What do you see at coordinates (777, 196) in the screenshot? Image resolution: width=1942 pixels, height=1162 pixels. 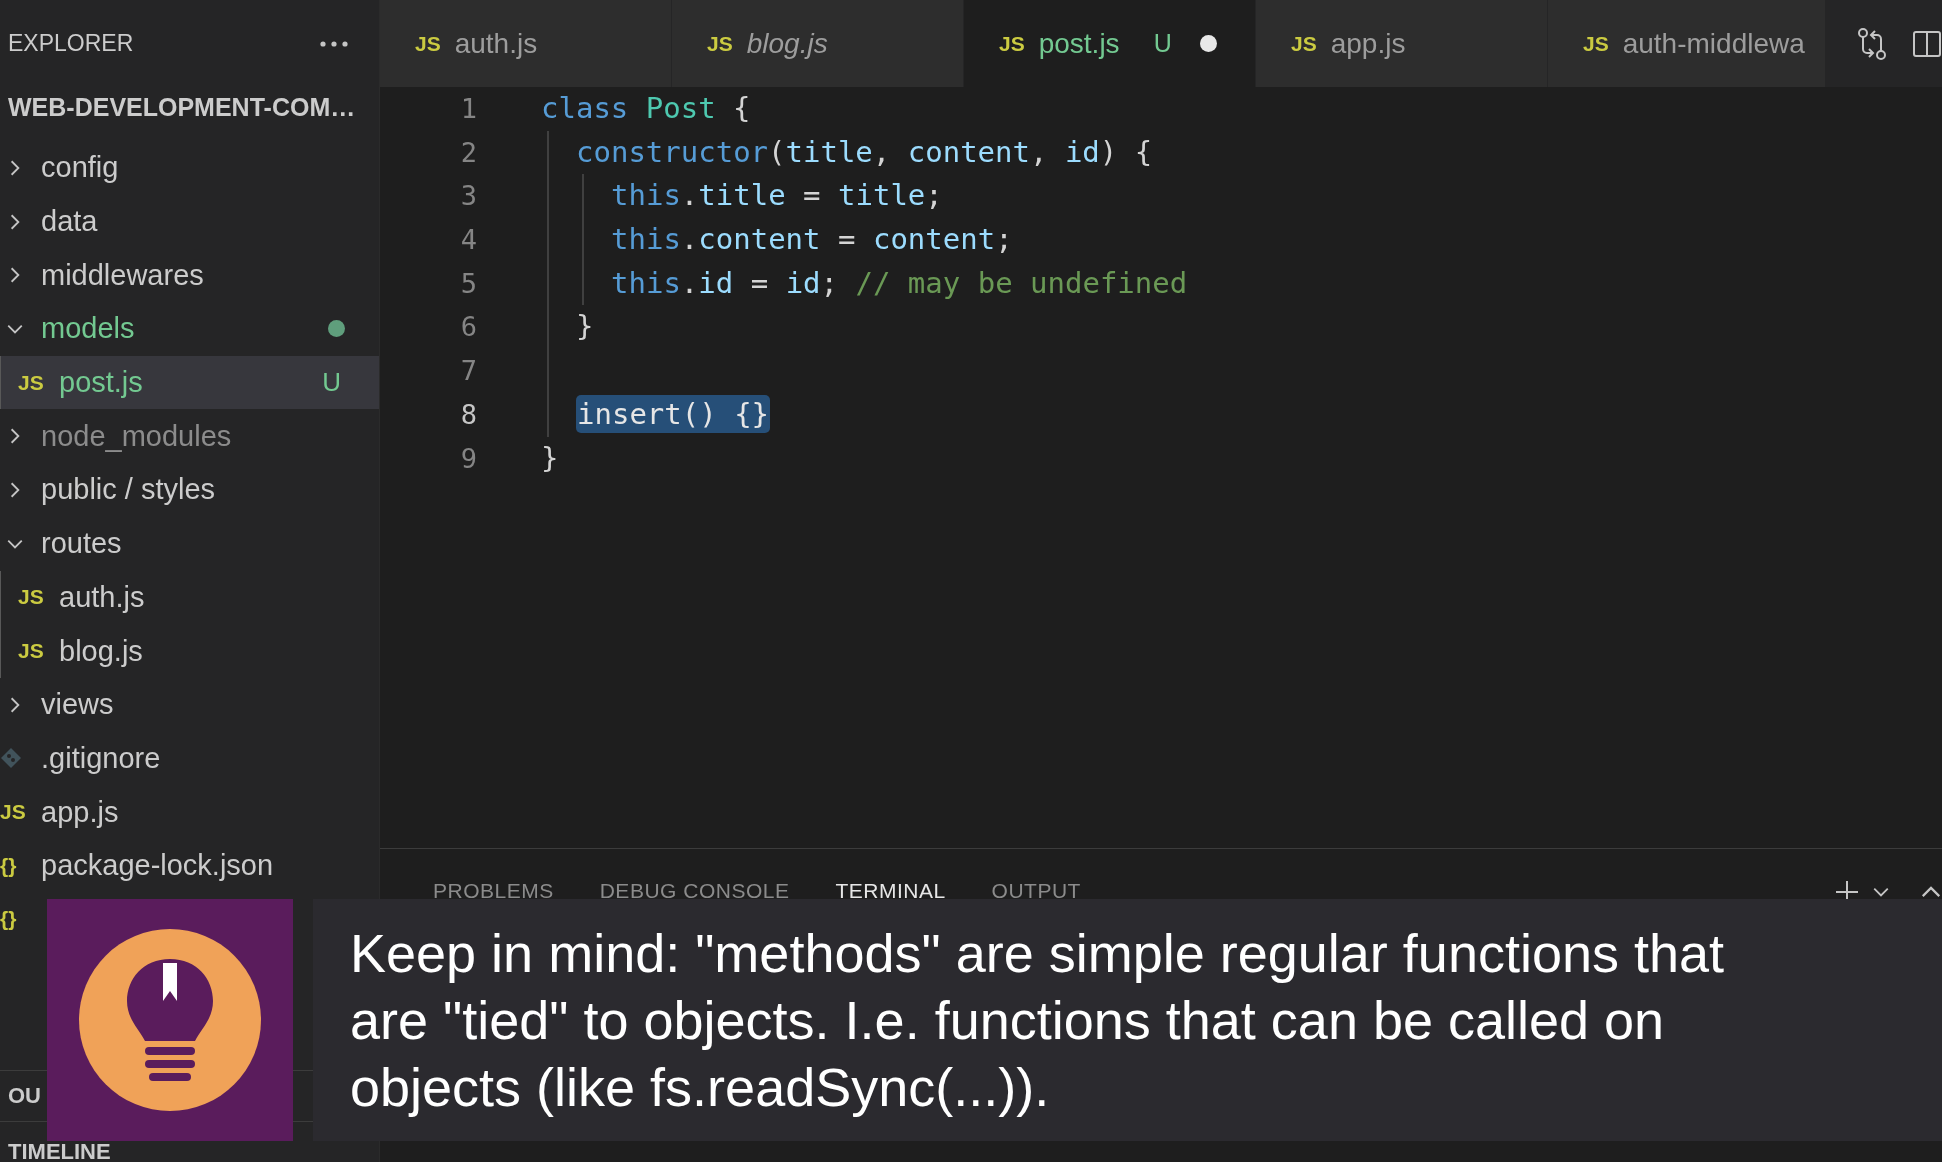 I see `code-line: this.title = title;` at bounding box center [777, 196].